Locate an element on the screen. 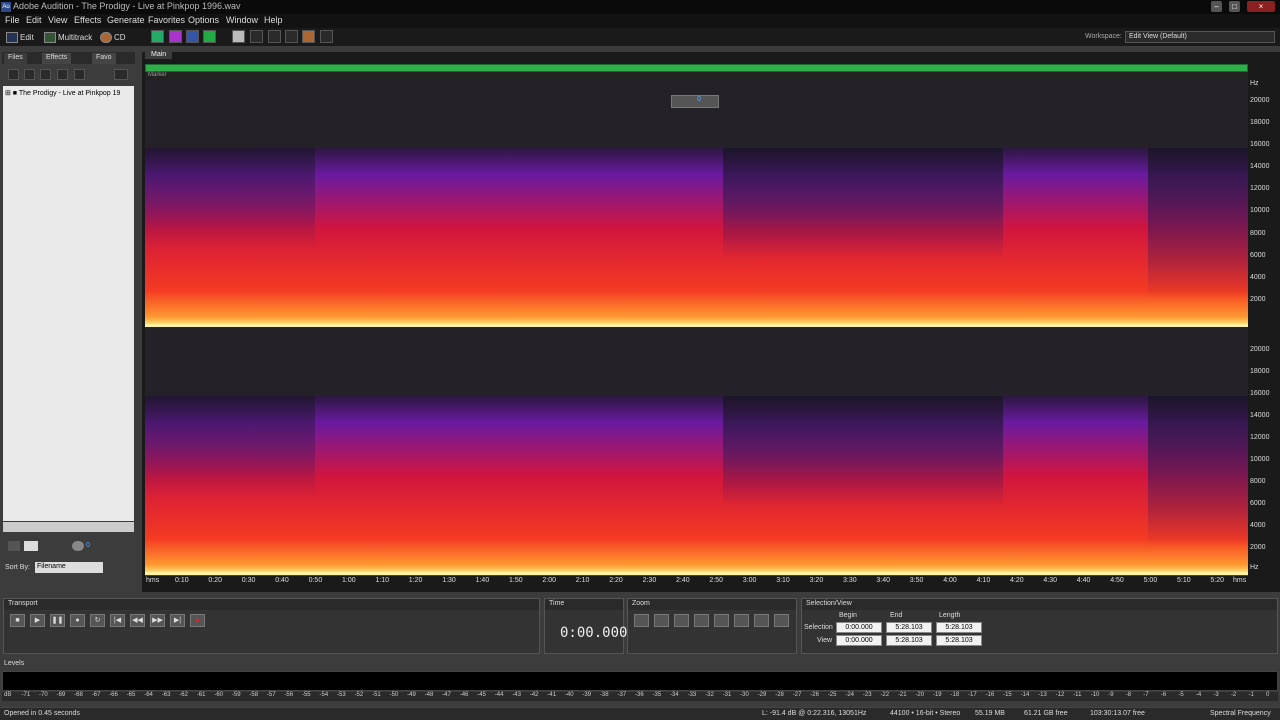  zoom-in-vertical-icon is located at coordinates (761, 620).